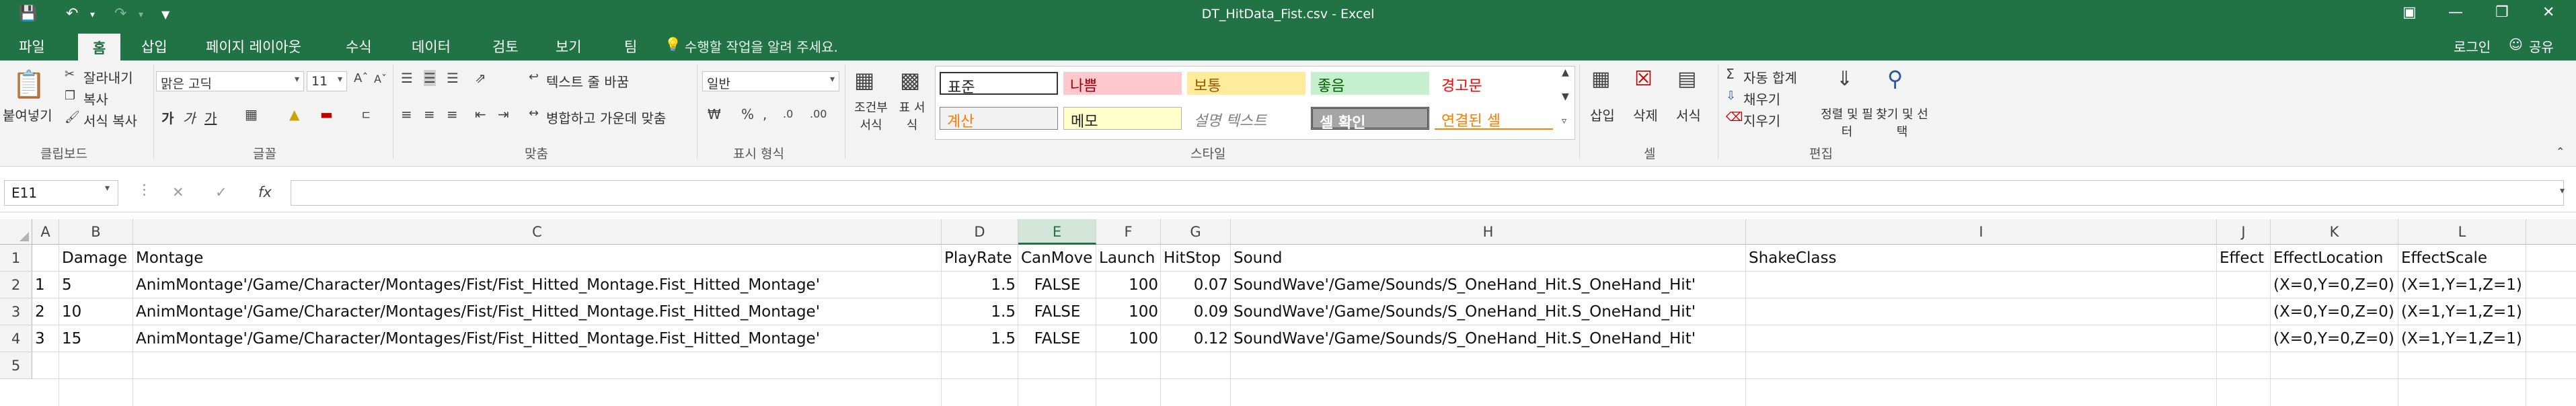 This screenshot has height=406, width=2576. What do you see at coordinates (818, 114) in the screenshot?
I see `decrease-decimal-icon: .00` at bounding box center [818, 114].